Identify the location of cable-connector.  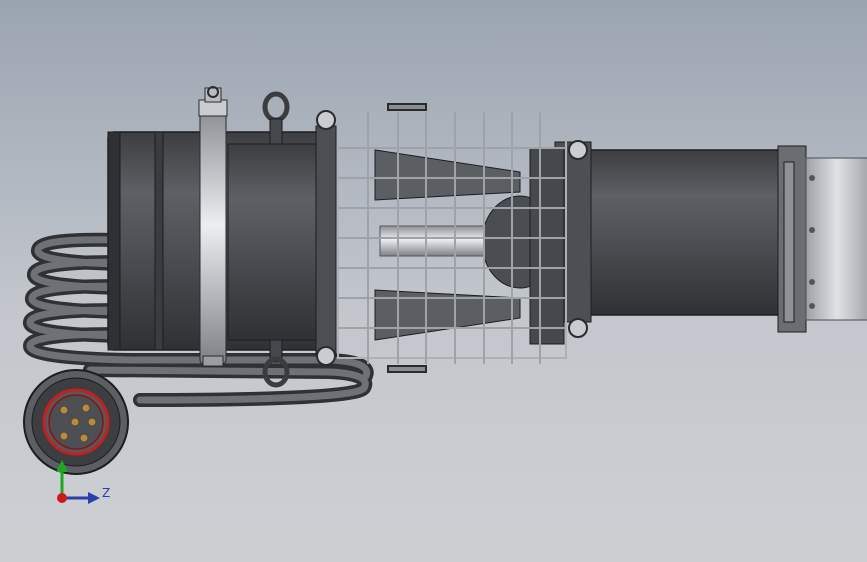
(76, 422).